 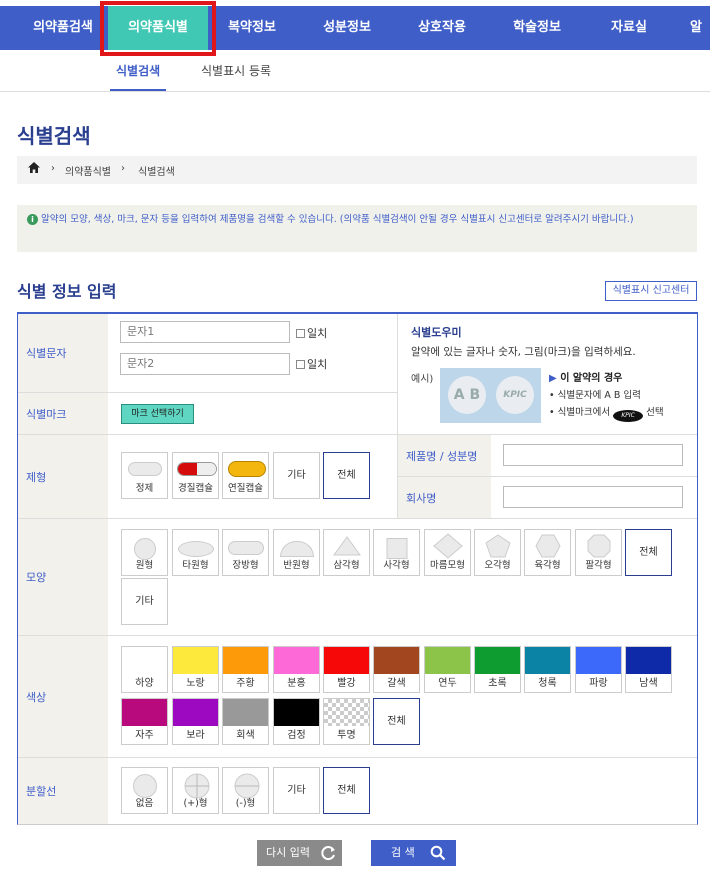 I want to click on product-name-input, so click(x=593, y=455).